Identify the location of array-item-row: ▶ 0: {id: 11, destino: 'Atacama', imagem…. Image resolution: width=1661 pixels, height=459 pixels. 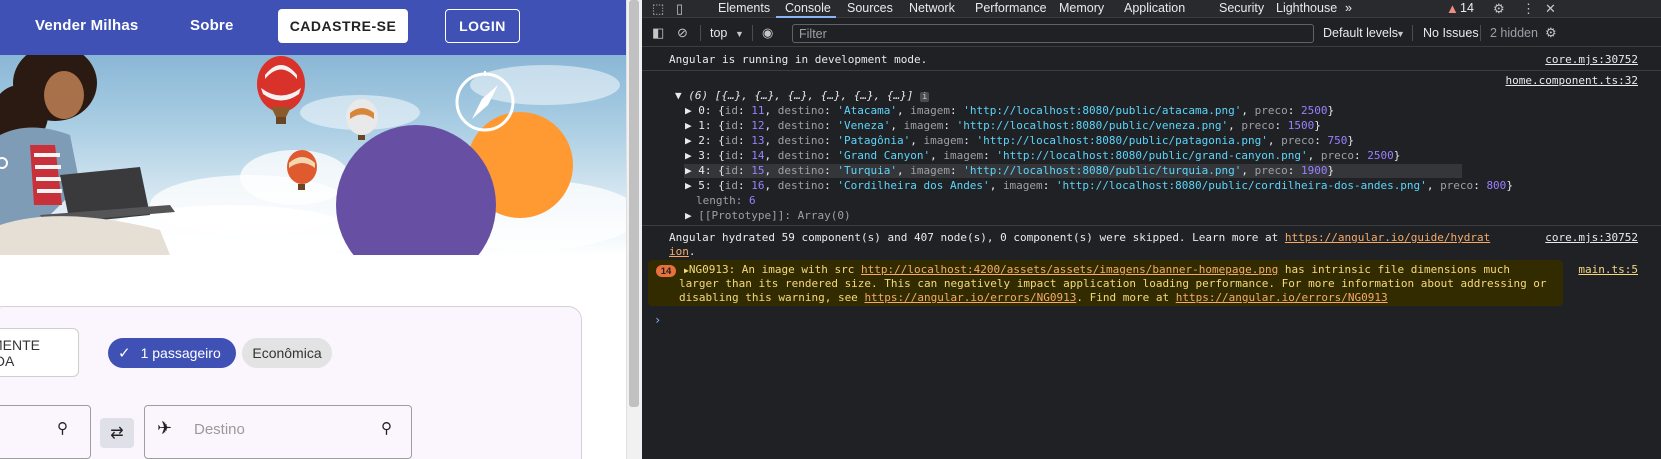
(1009, 111).